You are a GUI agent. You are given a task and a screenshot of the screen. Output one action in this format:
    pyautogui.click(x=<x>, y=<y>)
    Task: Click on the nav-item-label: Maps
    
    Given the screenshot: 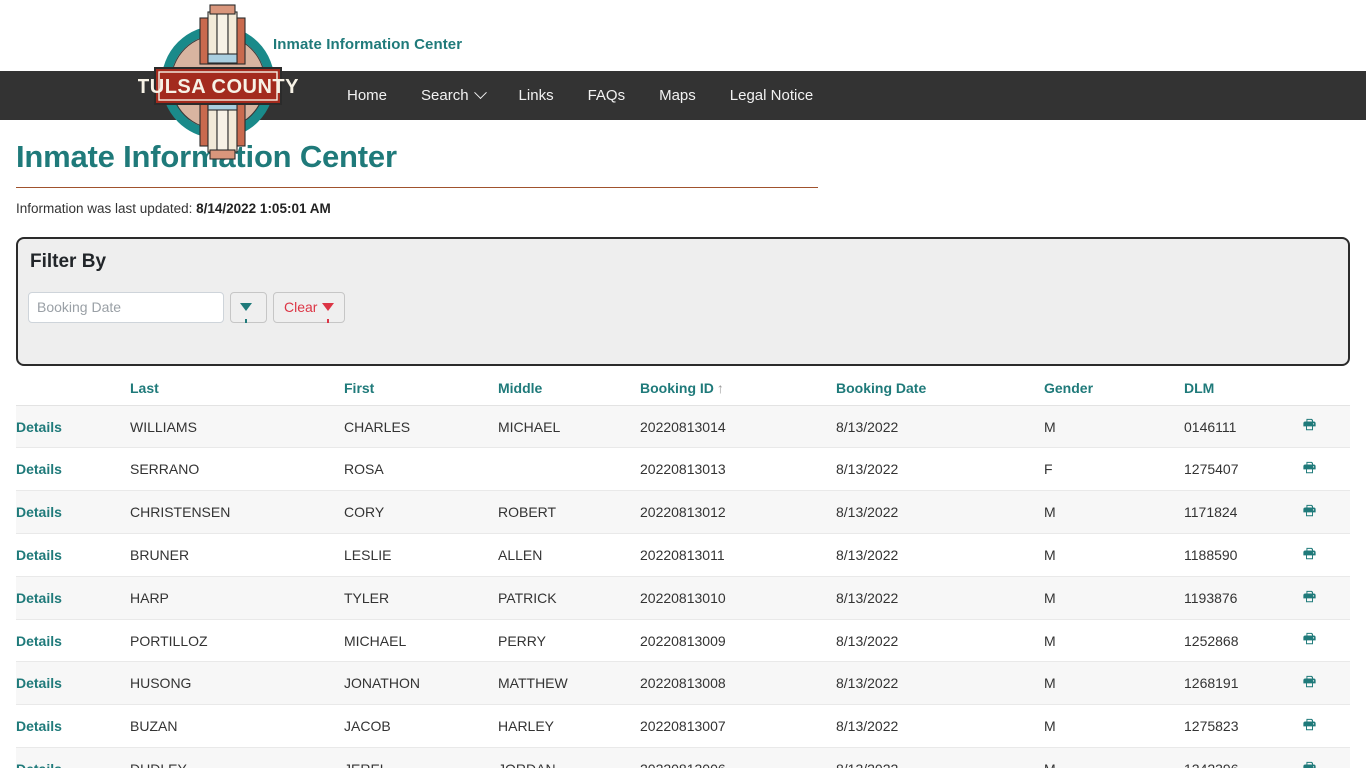 What is the action you would take?
    pyautogui.click(x=677, y=95)
    